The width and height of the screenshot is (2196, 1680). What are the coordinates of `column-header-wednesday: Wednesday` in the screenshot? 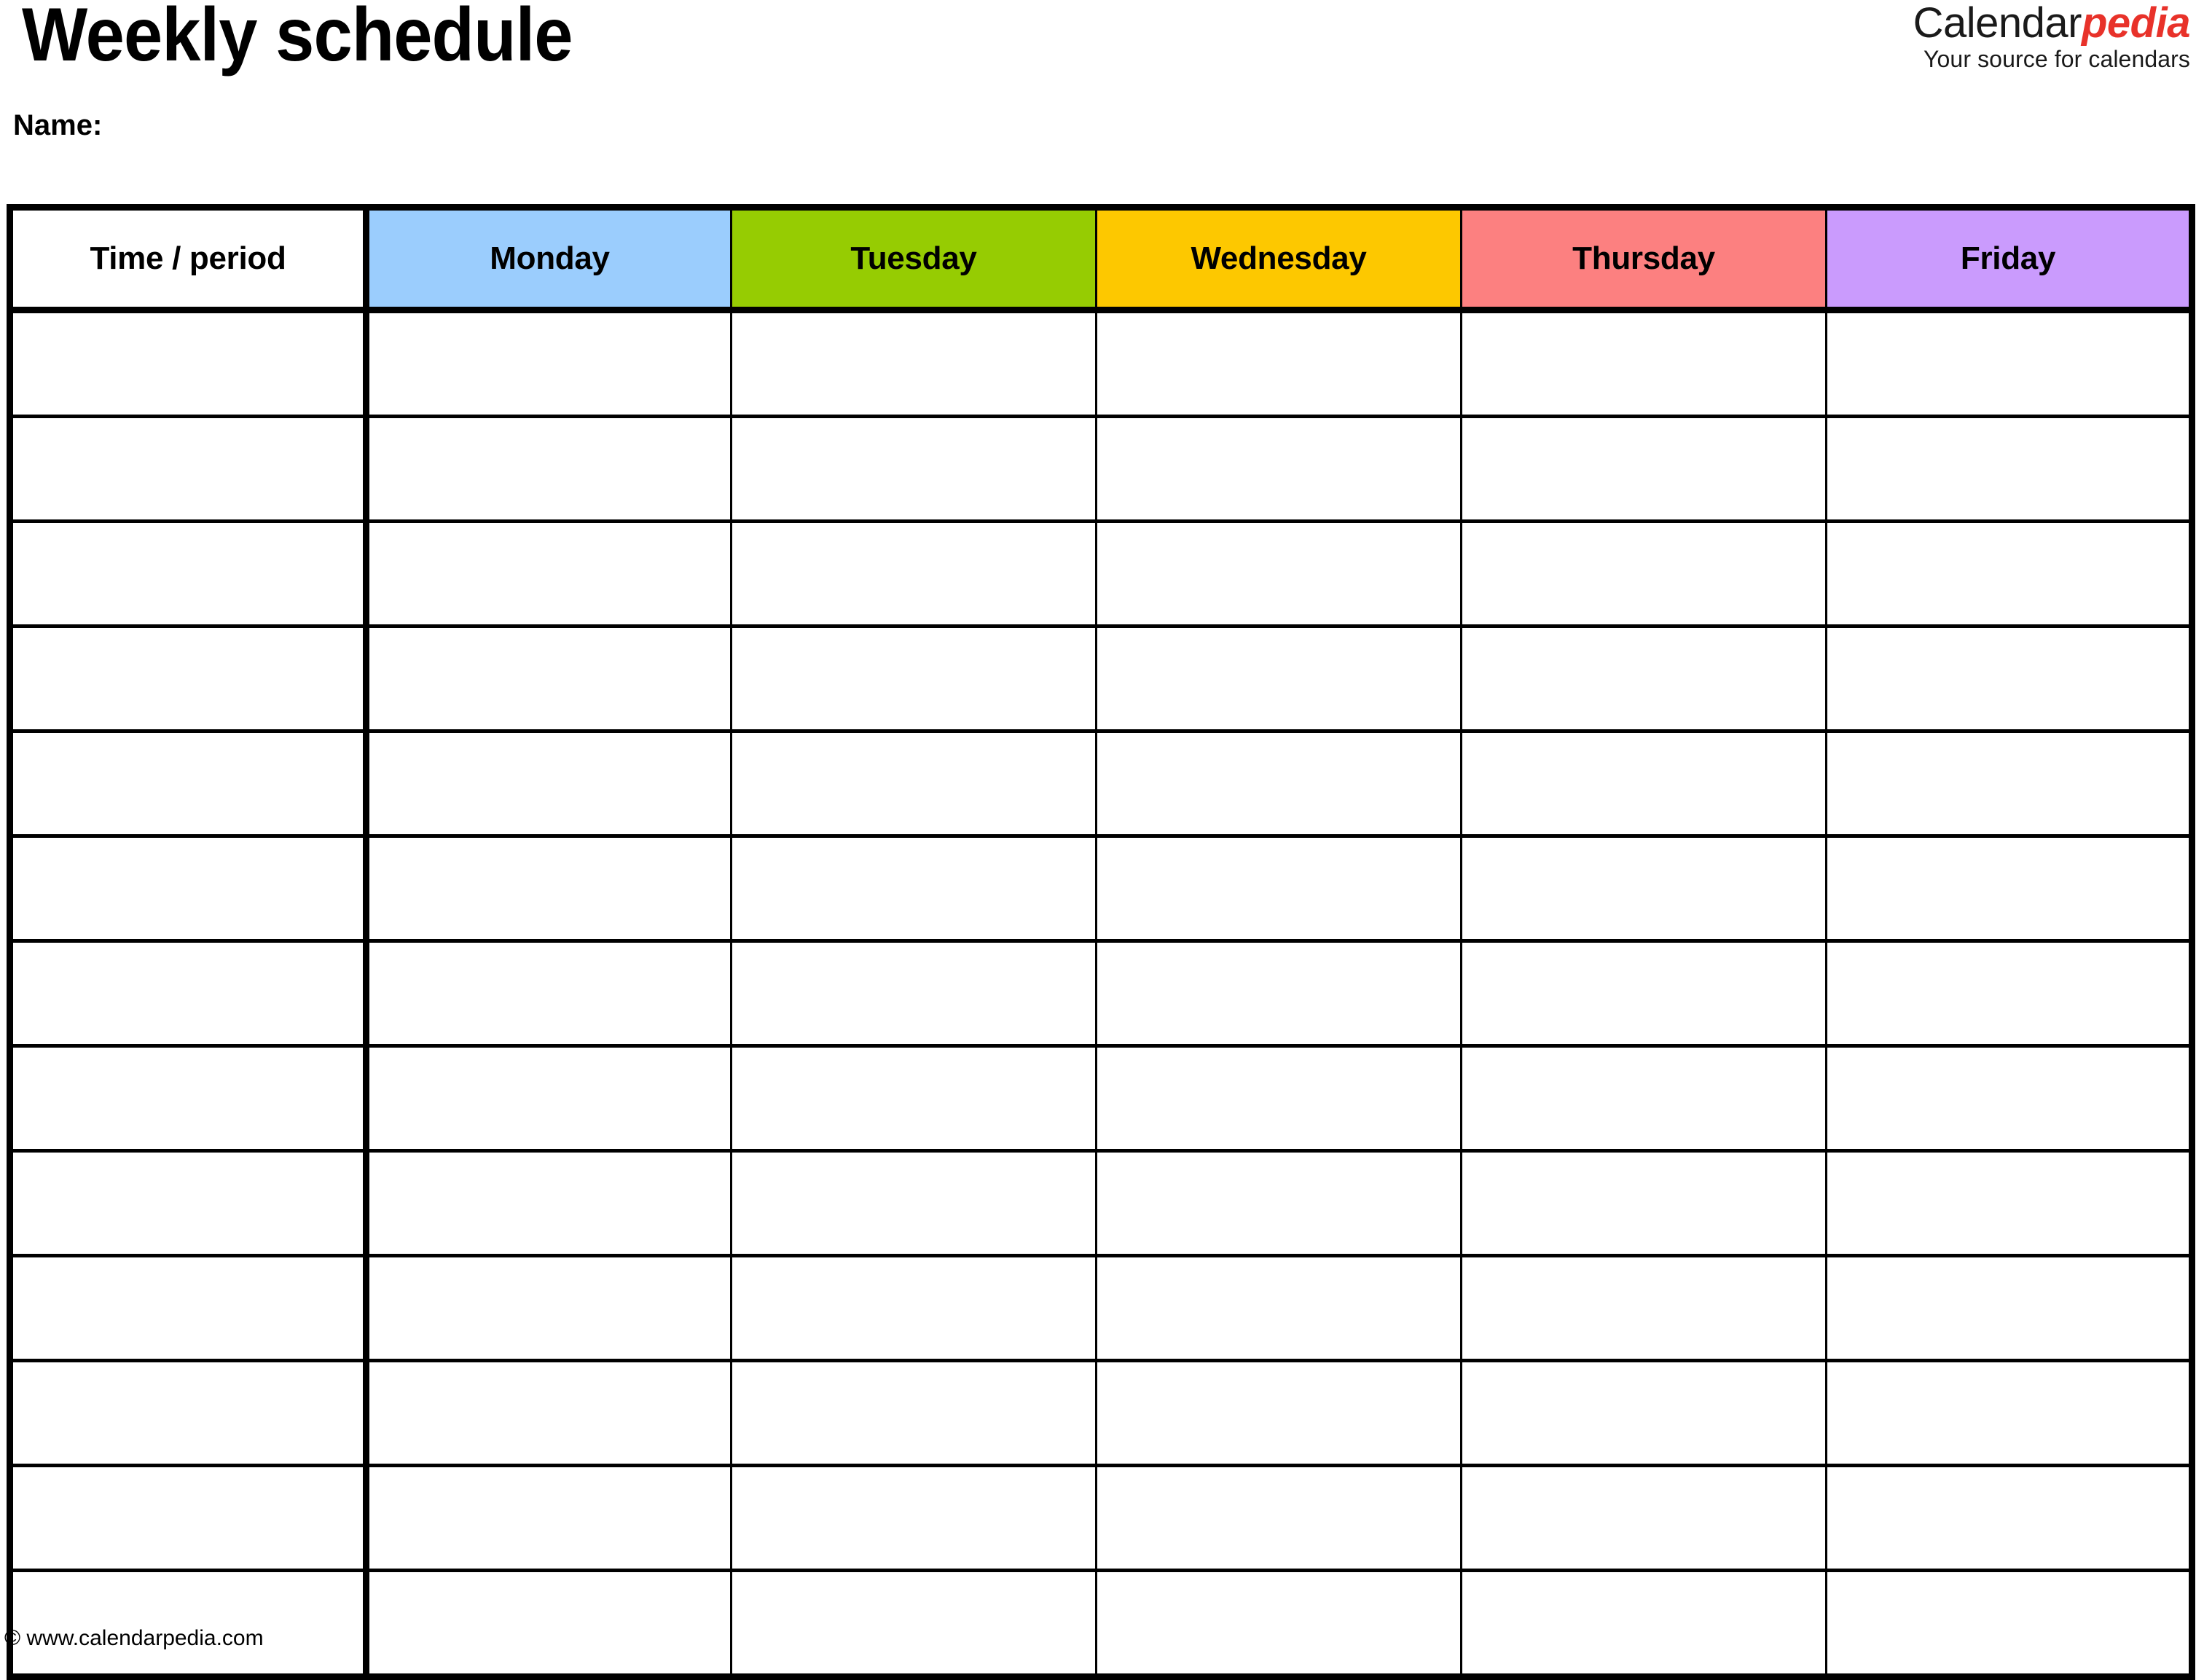 It's located at (1278, 258).